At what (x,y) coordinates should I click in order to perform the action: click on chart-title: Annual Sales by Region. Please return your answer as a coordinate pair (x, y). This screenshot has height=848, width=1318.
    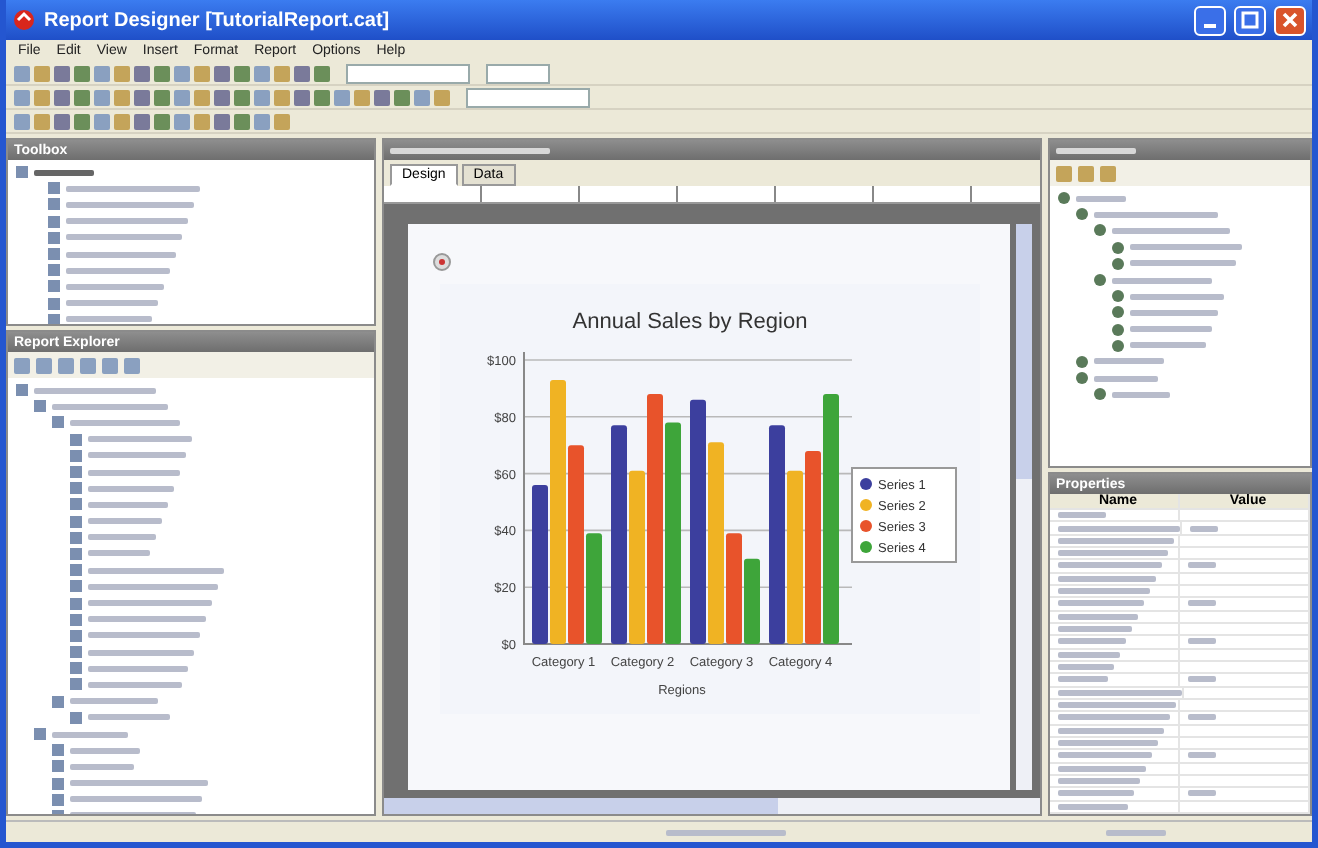
    Looking at the image, I should click on (689, 322).